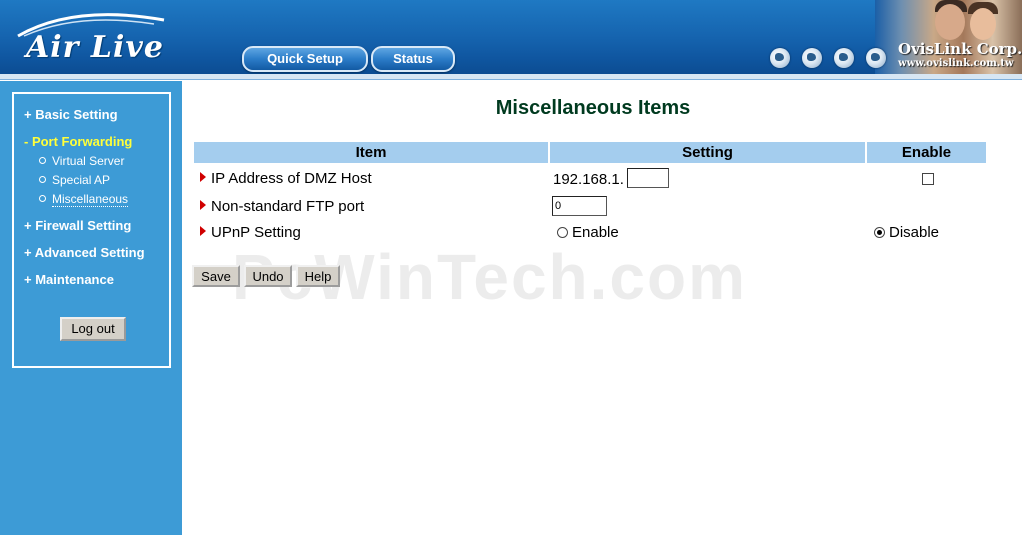 Image resolution: width=1022 pixels, height=535 pixels. I want to click on dmz-host-label: IP Address of DMZ Host, so click(286, 178).